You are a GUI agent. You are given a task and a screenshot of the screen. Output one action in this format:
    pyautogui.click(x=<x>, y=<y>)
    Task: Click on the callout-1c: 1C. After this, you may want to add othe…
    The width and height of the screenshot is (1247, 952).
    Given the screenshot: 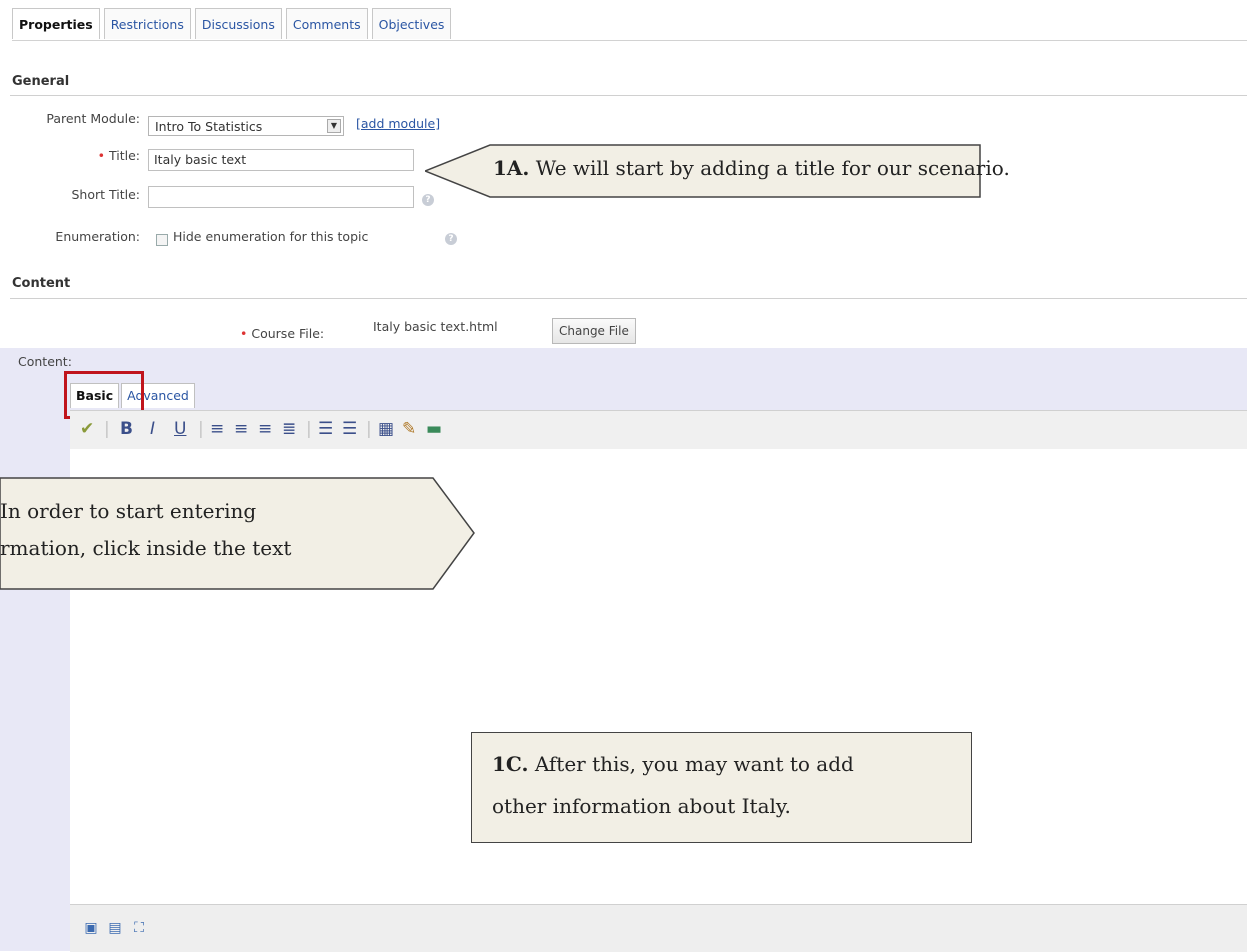 What is the action you would take?
    pyautogui.click(x=721, y=787)
    